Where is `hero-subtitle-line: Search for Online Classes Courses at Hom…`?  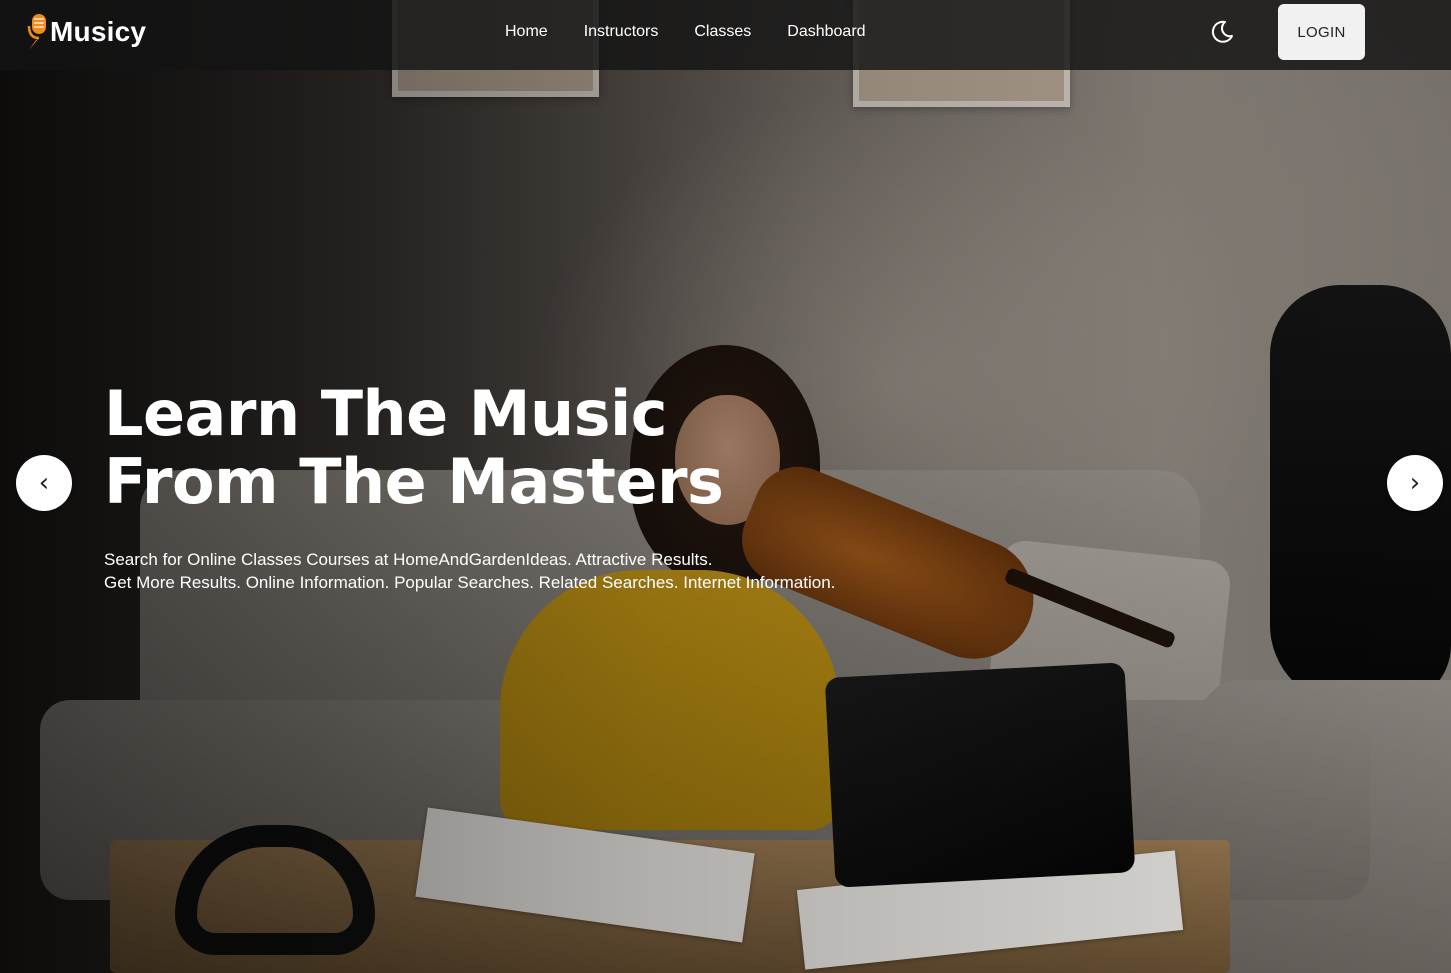 hero-subtitle-line: Search for Online Classes Courses at Hom… is located at coordinates (408, 559).